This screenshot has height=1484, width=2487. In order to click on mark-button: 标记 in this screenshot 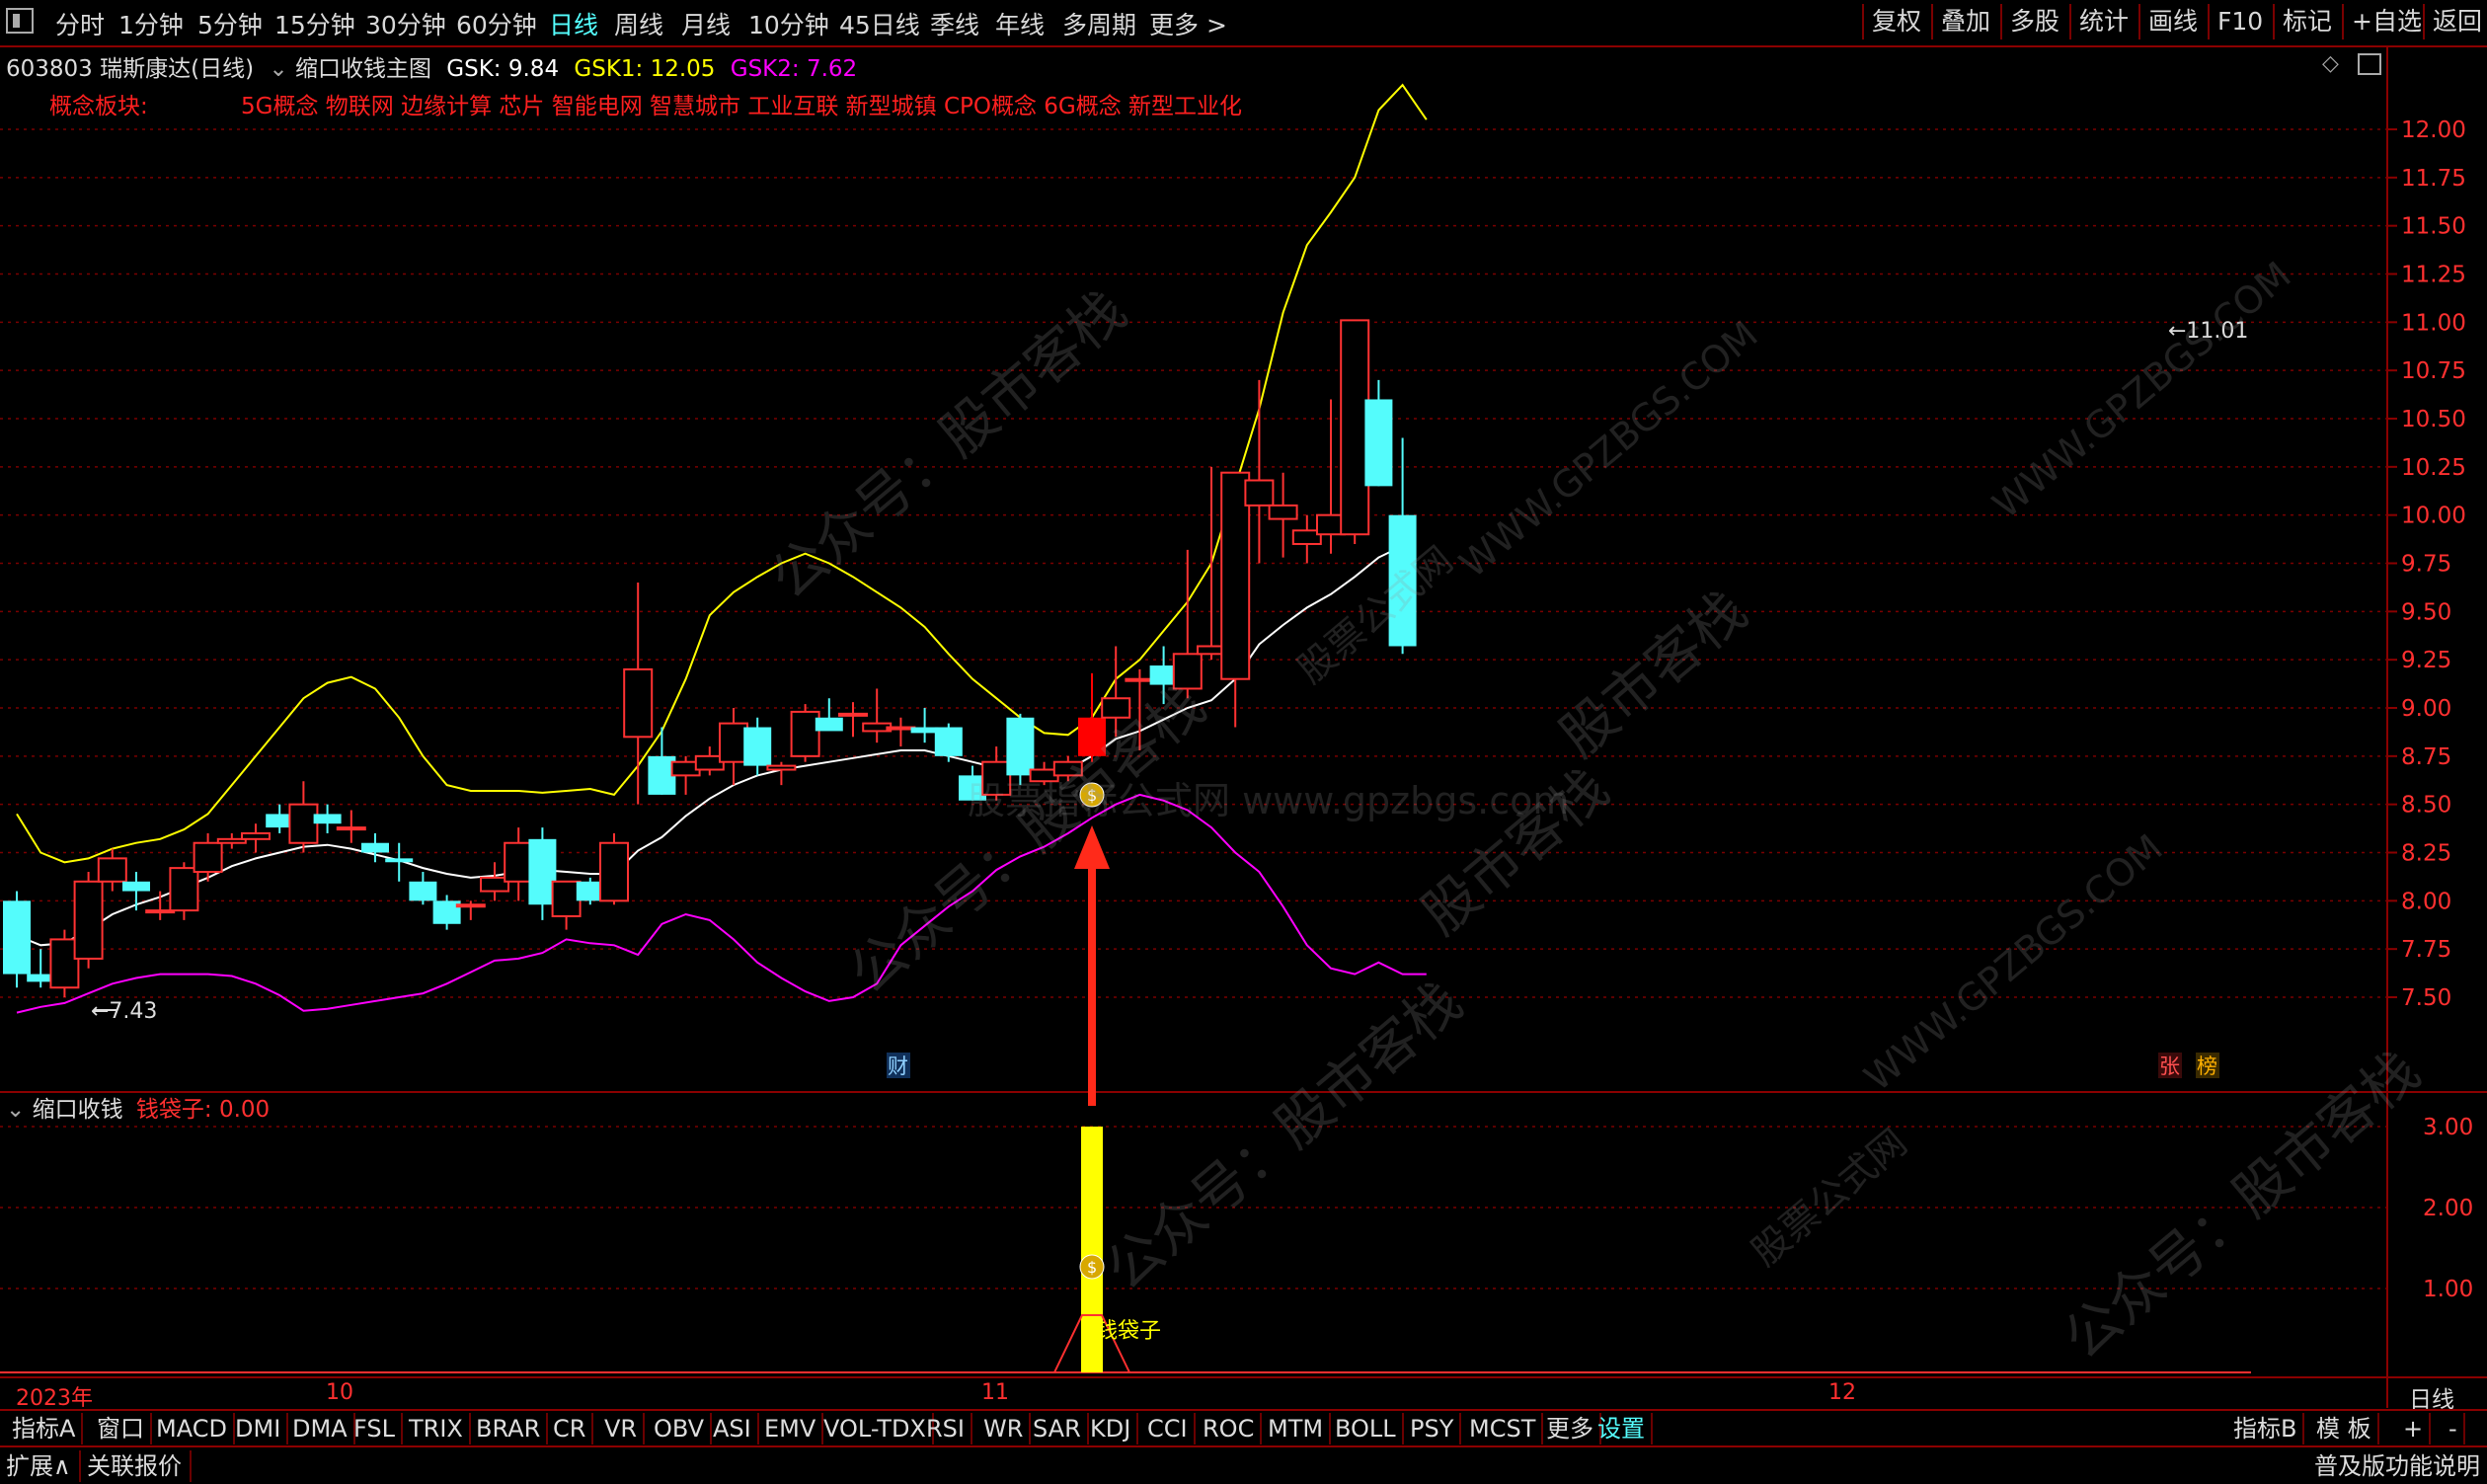, I will do `click(2306, 22)`.